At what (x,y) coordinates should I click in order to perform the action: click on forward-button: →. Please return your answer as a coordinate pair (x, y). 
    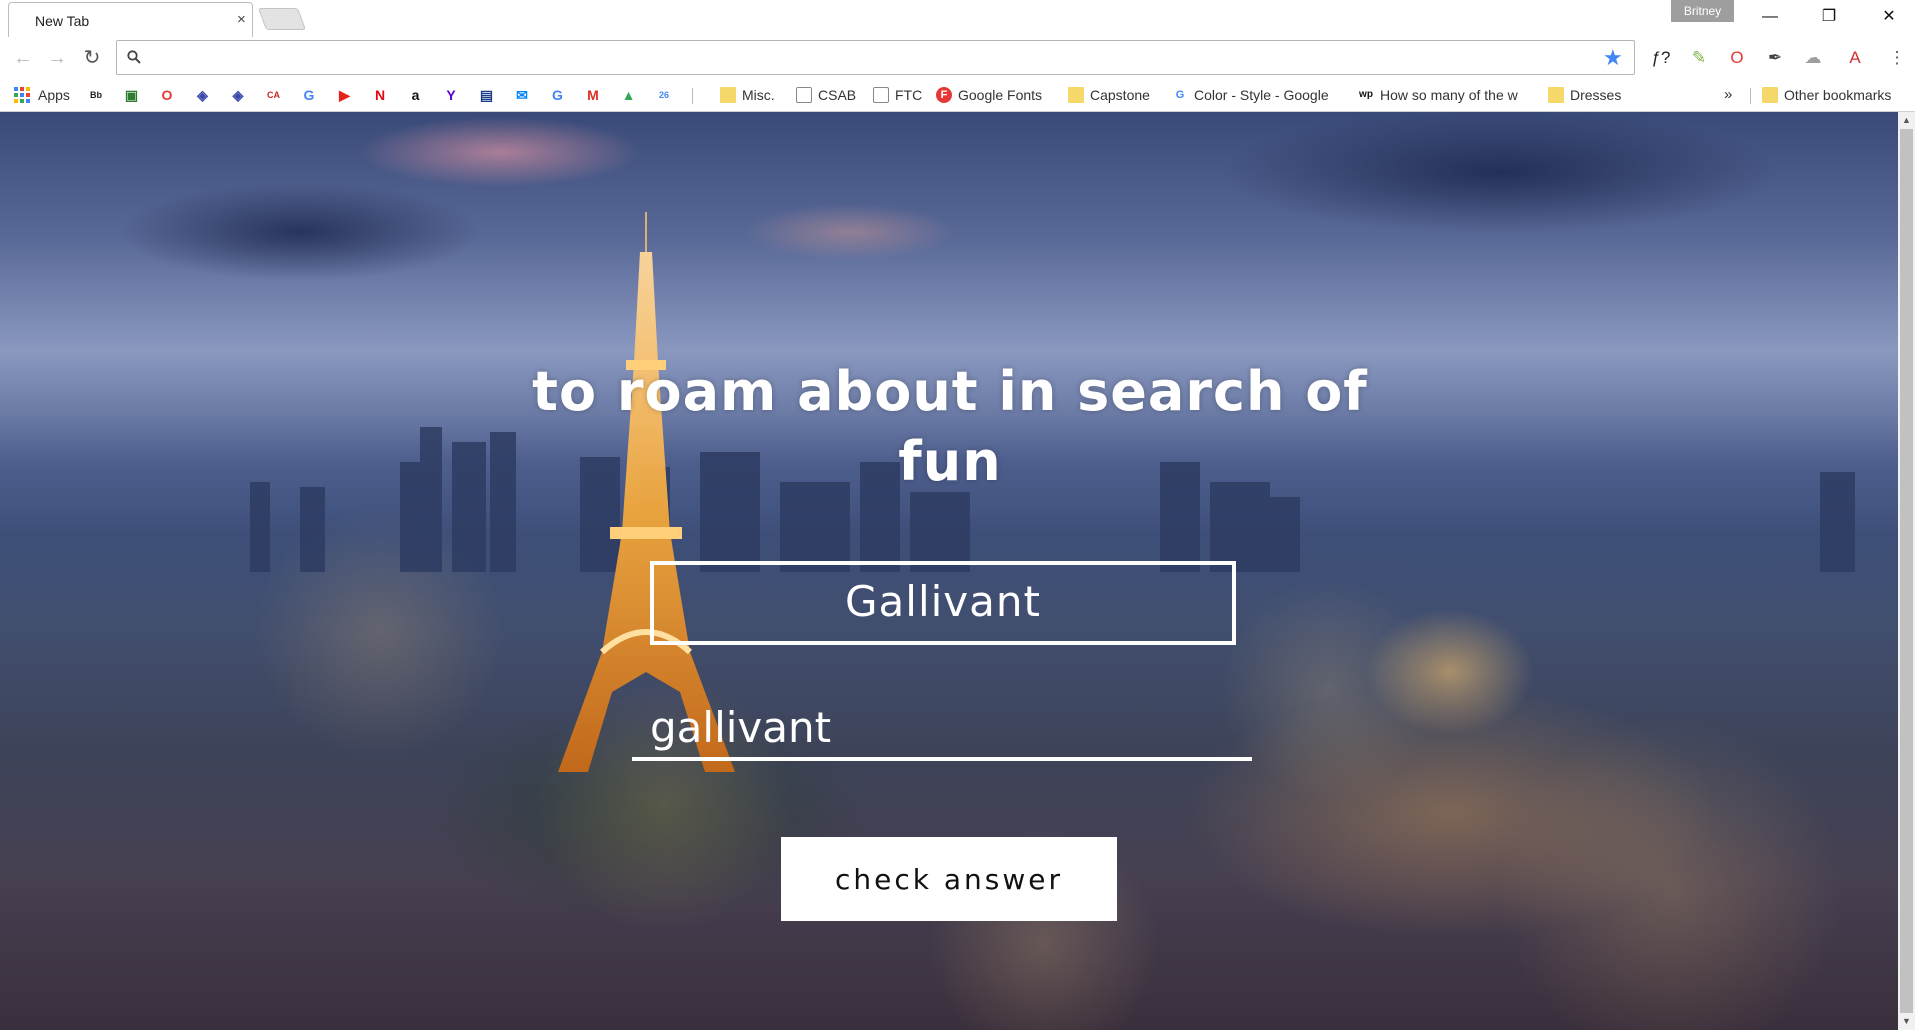
    Looking at the image, I should click on (57, 58).